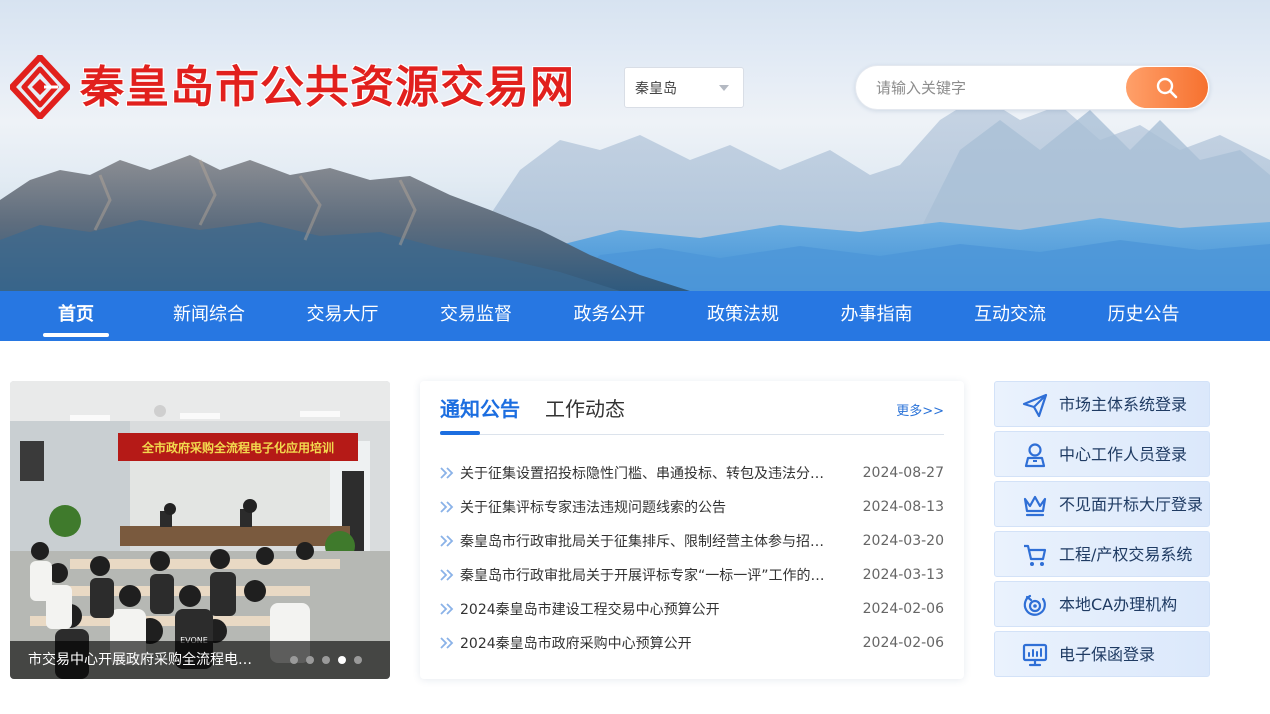 The image size is (1270, 714). I want to click on nav-item-label: 首页, so click(76, 314).